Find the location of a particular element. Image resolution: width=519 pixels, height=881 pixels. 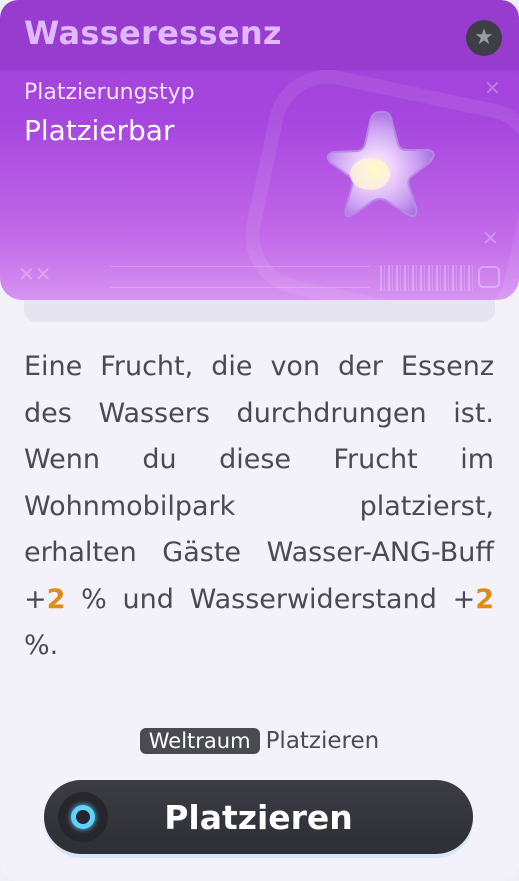

control-hint: Weltraum Platzieren is located at coordinates (259, 741).